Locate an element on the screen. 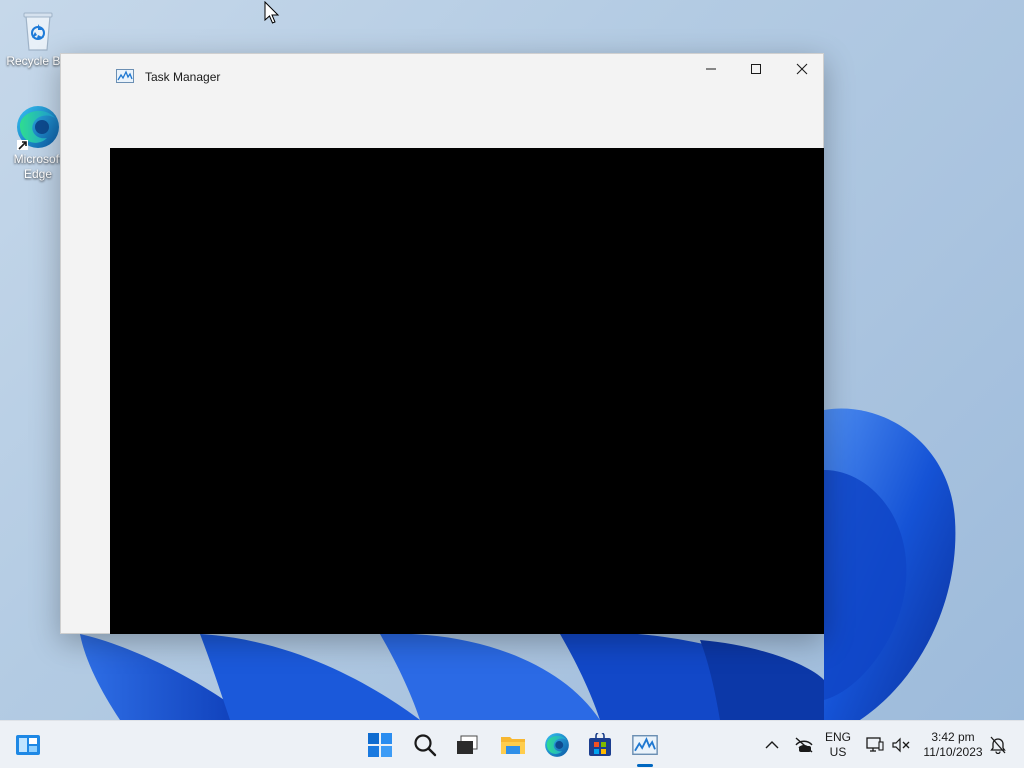 The width and height of the screenshot is (1024, 768). widgets-button is located at coordinates (28, 745).